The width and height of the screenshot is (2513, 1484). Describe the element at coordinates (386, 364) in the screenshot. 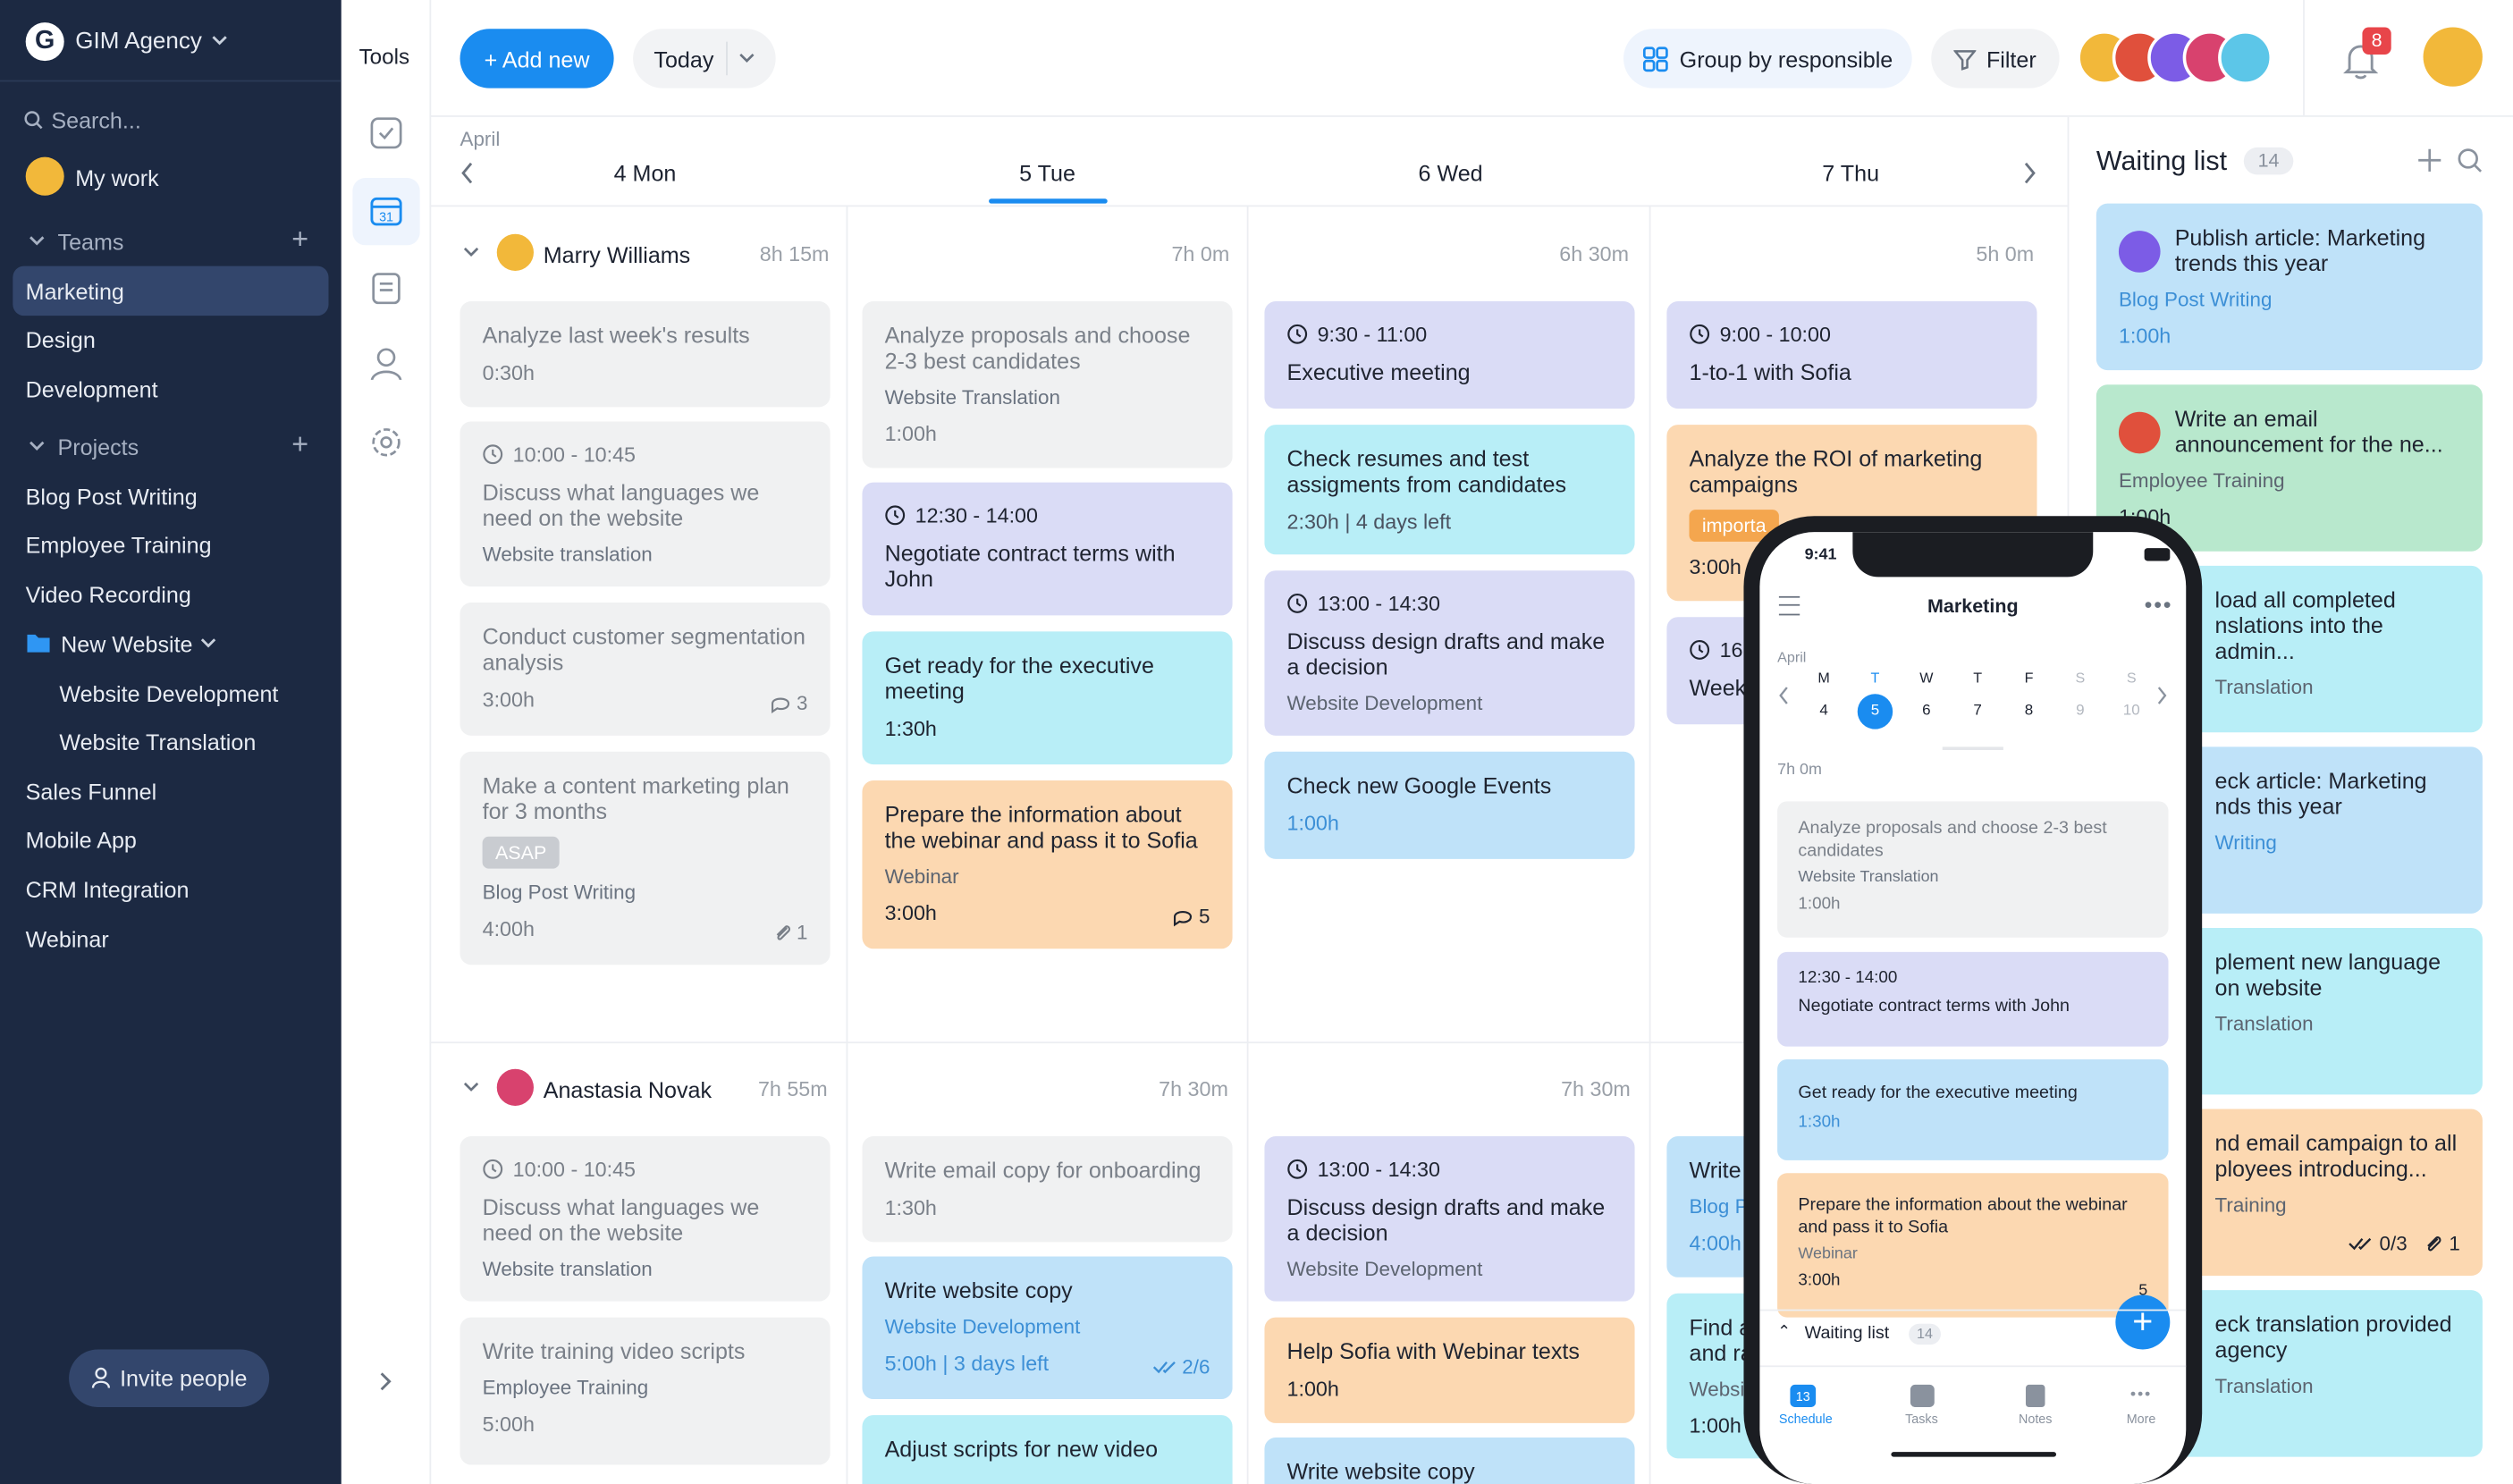

I see `person-icon` at that location.